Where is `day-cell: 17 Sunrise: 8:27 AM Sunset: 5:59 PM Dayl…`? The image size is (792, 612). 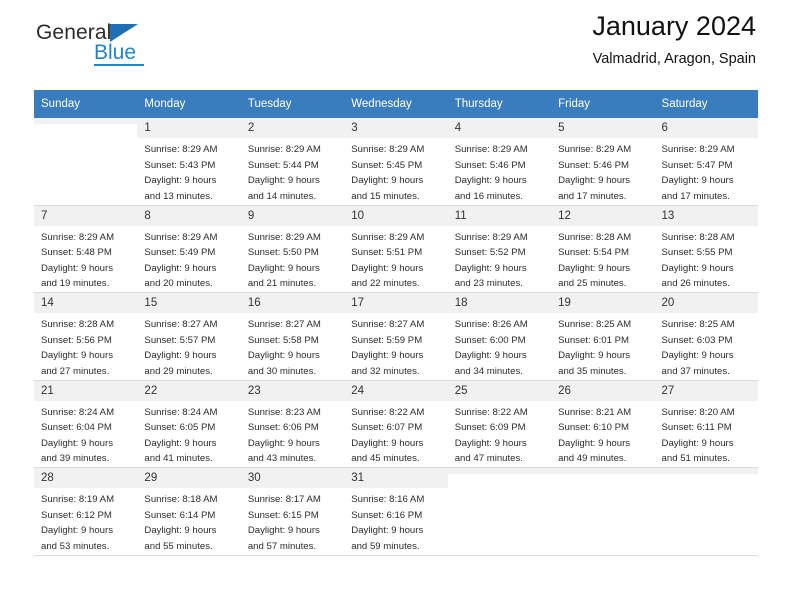 day-cell: 17 Sunrise: 8:27 AM Sunset: 5:59 PM Dayl… is located at coordinates (396, 336).